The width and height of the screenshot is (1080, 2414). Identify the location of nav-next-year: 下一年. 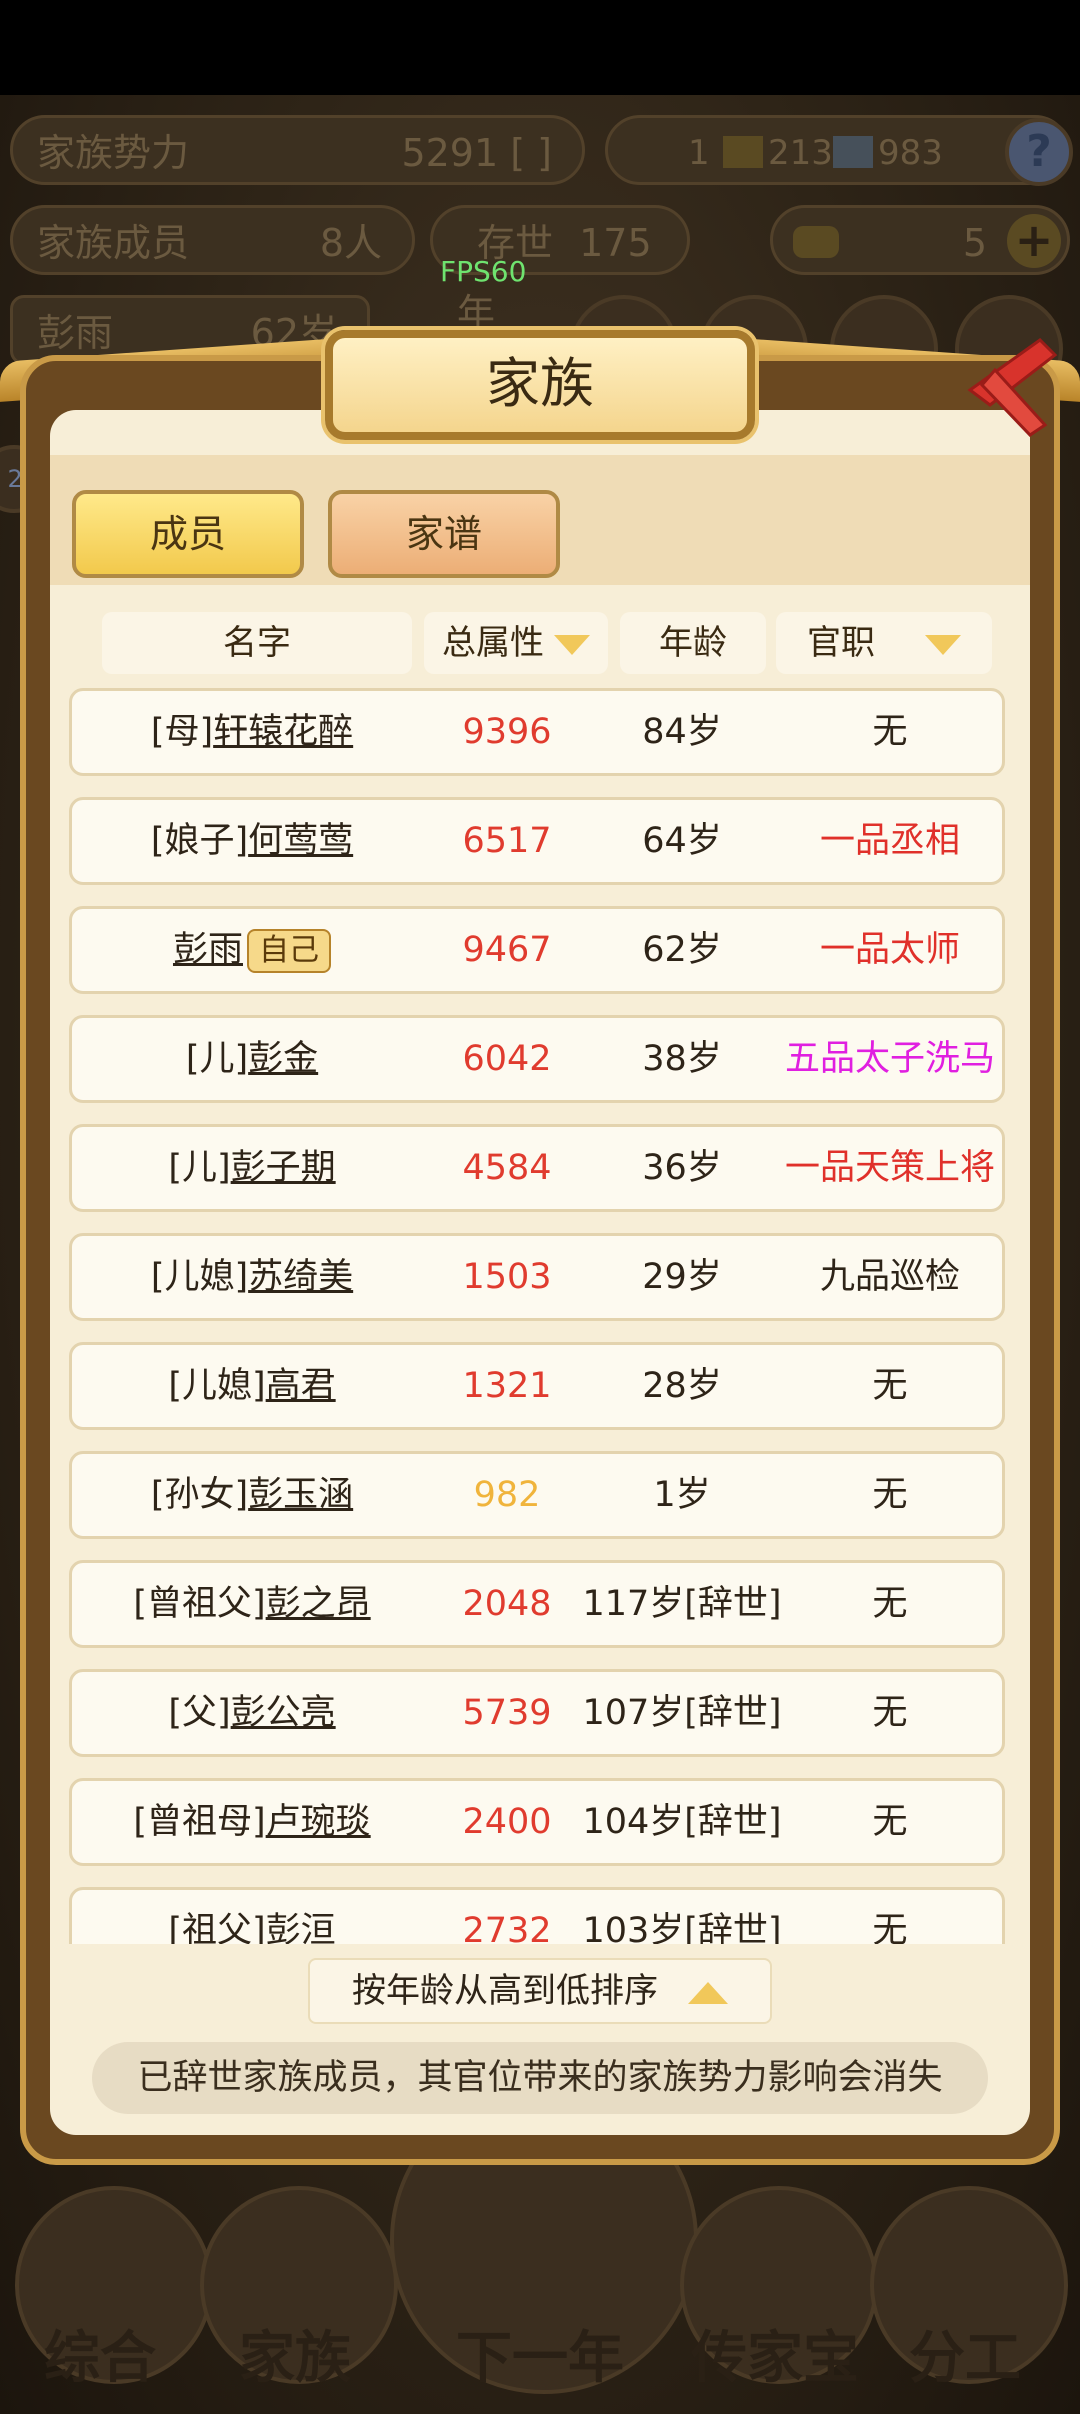
(540, 2353).